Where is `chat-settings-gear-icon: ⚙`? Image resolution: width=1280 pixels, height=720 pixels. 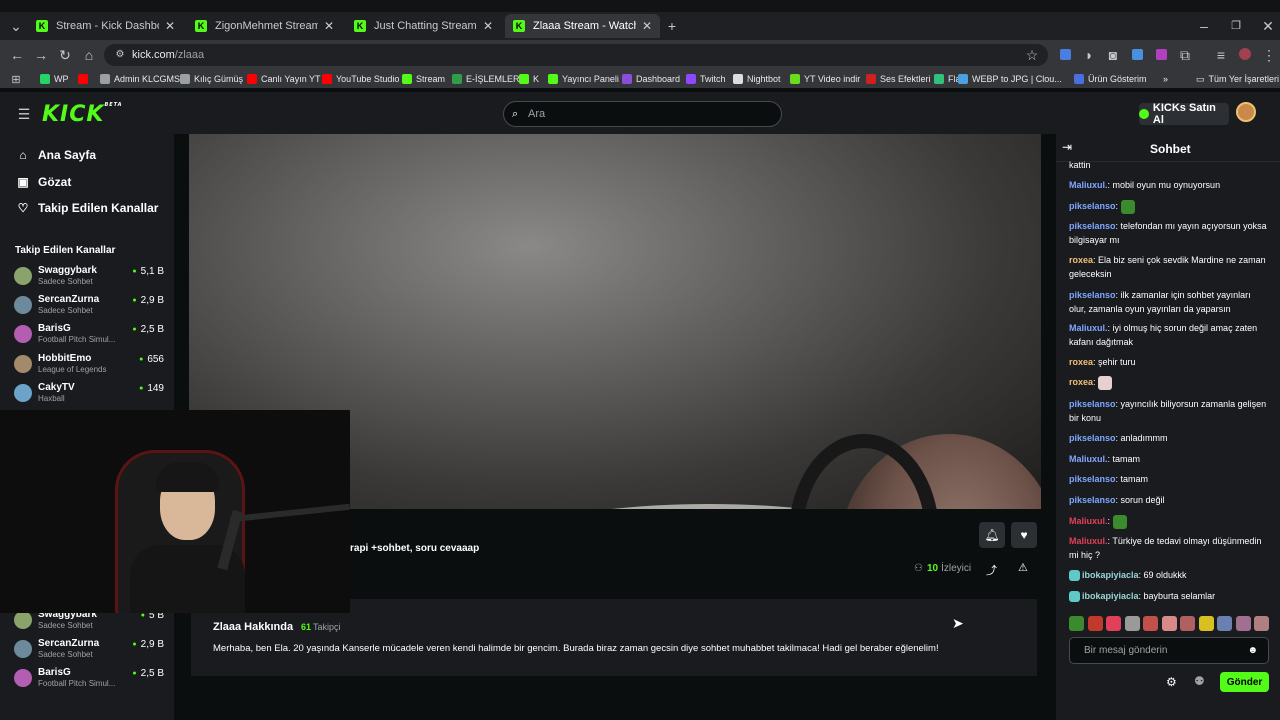 chat-settings-gear-icon: ⚙ is located at coordinates (1171, 682).